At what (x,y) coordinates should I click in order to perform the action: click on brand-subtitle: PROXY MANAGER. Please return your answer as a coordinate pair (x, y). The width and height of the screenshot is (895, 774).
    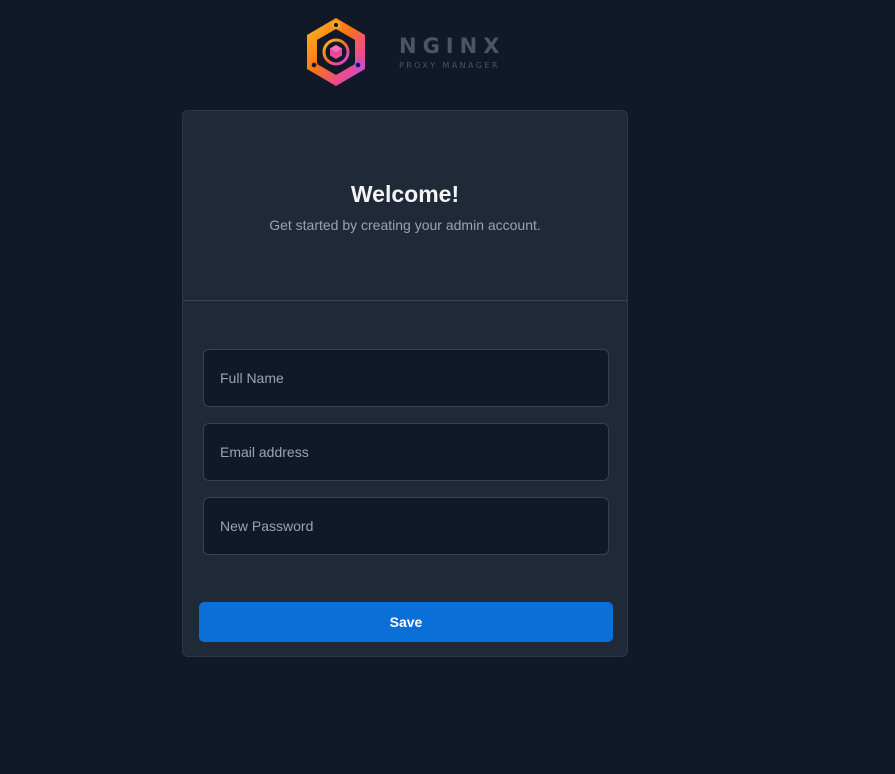
    Looking at the image, I should click on (449, 65).